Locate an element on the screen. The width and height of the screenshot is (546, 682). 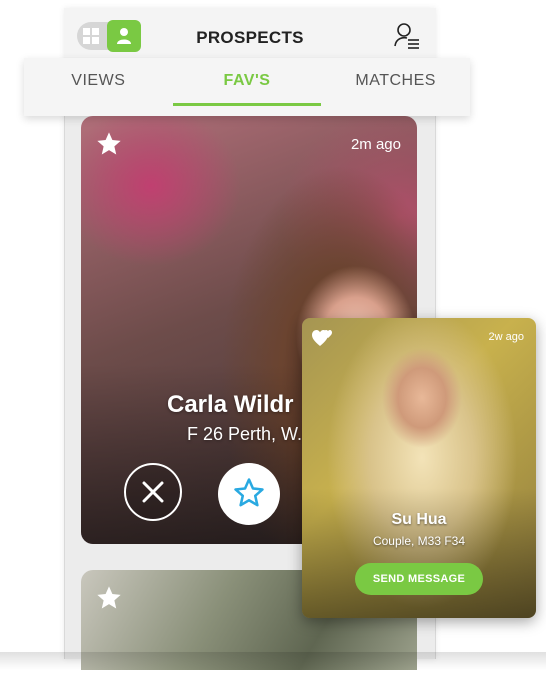
tab-views: VIEWS is located at coordinates (98, 87).